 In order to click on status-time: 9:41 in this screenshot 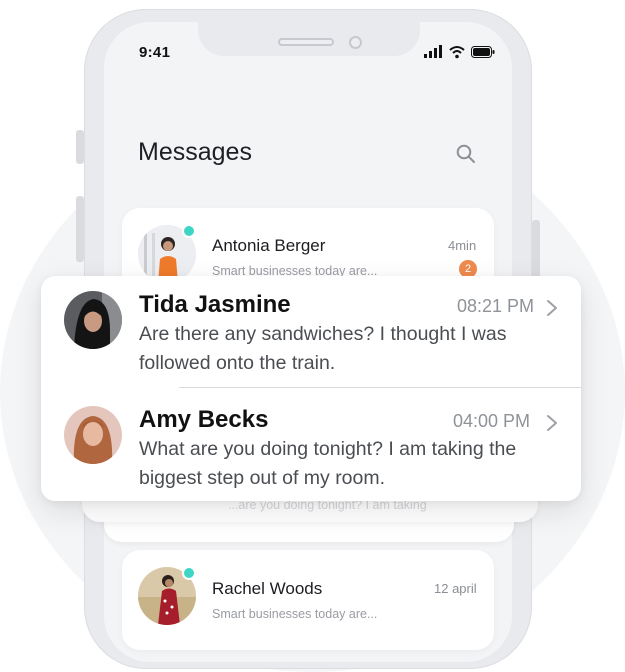, I will do `click(155, 52)`.